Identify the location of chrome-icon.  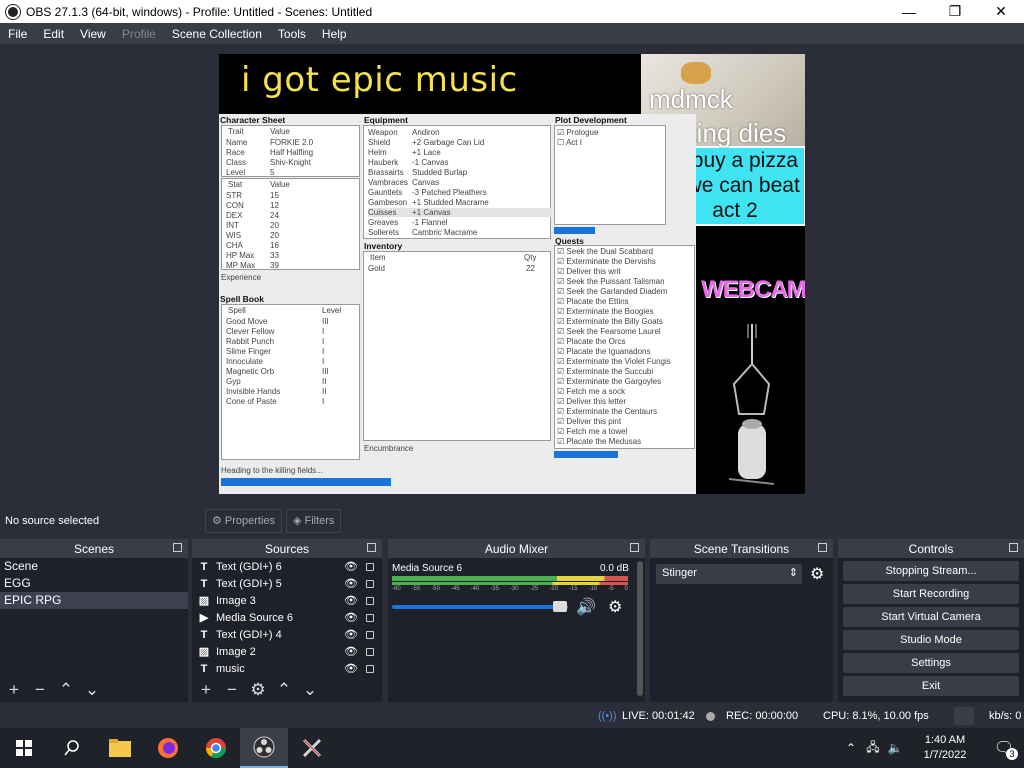
(216, 748).